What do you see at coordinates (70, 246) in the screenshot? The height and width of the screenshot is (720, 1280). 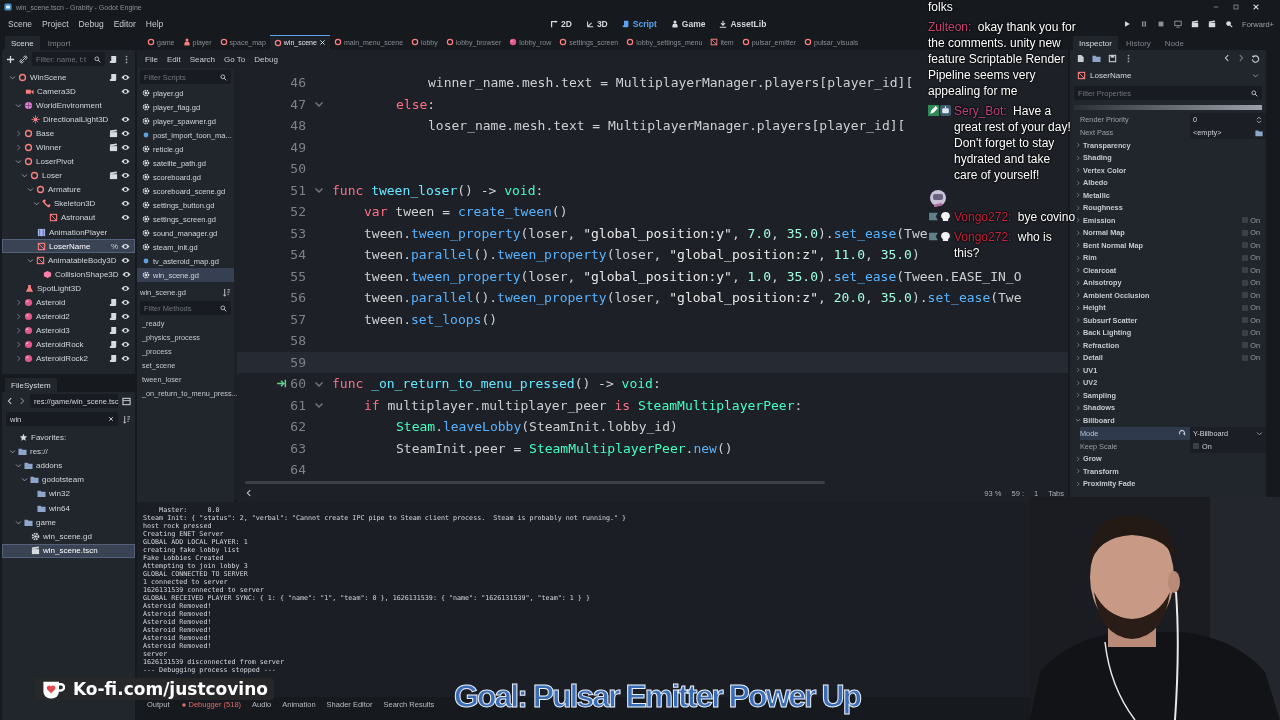 I see `tree-item: LoserName` at bounding box center [70, 246].